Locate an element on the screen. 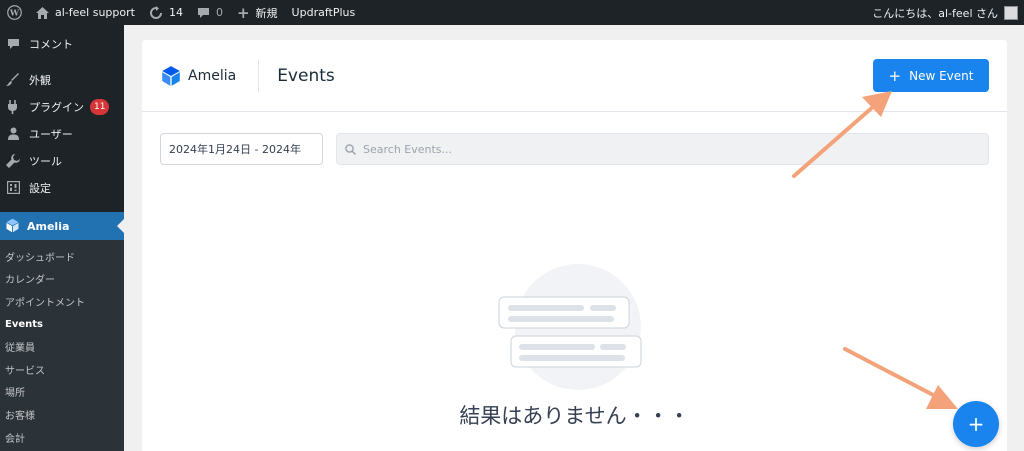 The height and width of the screenshot is (451, 1024). sidebar-item-label: Amelia is located at coordinates (48, 226).